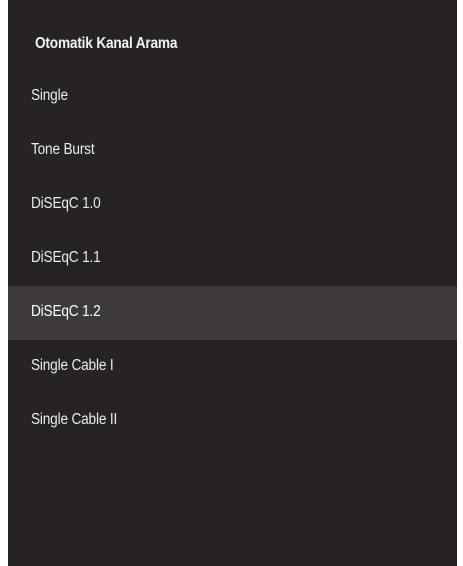 The image size is (463, 566). I want to click on option-single: Single, so click(232, 97).